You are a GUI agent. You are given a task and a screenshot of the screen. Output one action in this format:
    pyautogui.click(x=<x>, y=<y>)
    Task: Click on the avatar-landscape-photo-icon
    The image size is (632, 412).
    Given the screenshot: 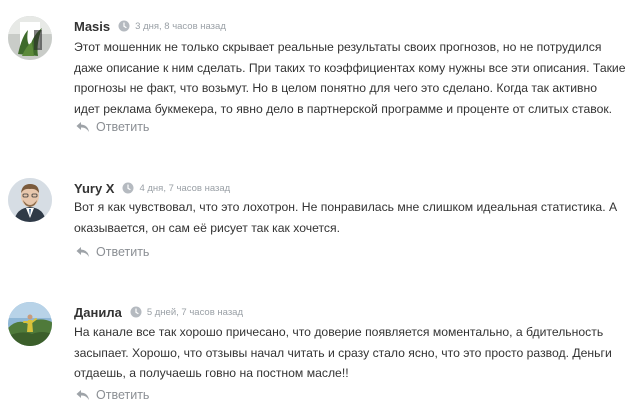 What is the action you would take?
    pyautogui.click(x=30, y=324)
    